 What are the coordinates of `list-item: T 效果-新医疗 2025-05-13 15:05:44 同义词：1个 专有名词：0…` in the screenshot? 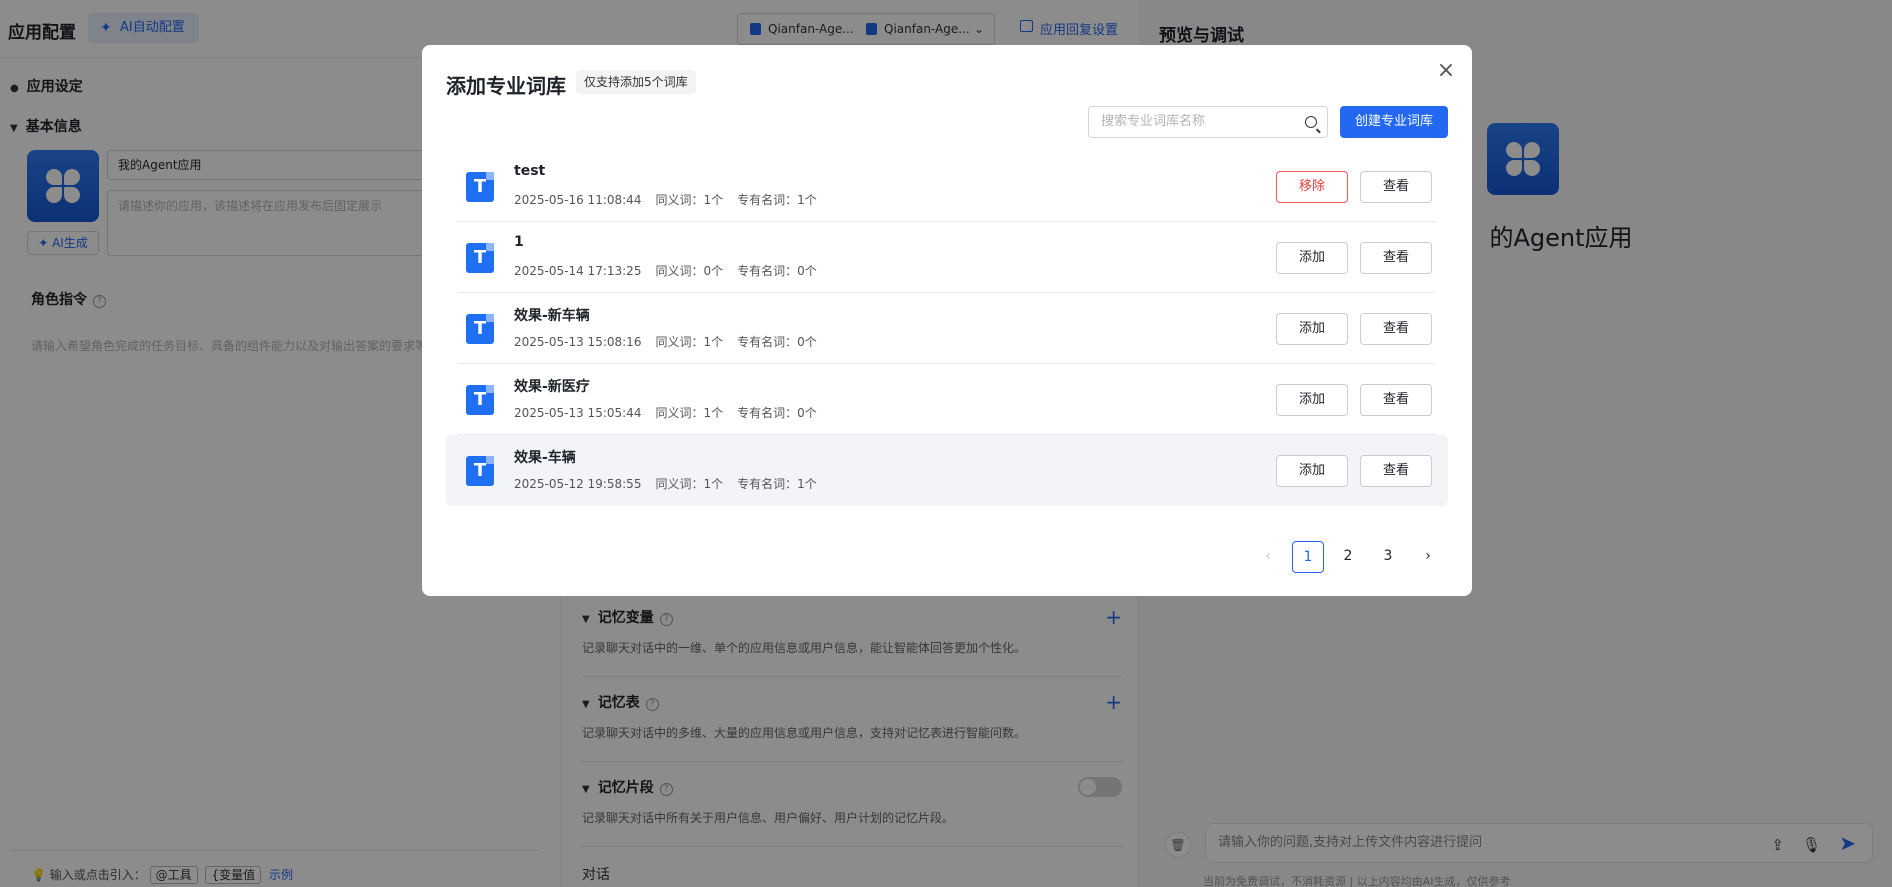 It's located at (947, 399).